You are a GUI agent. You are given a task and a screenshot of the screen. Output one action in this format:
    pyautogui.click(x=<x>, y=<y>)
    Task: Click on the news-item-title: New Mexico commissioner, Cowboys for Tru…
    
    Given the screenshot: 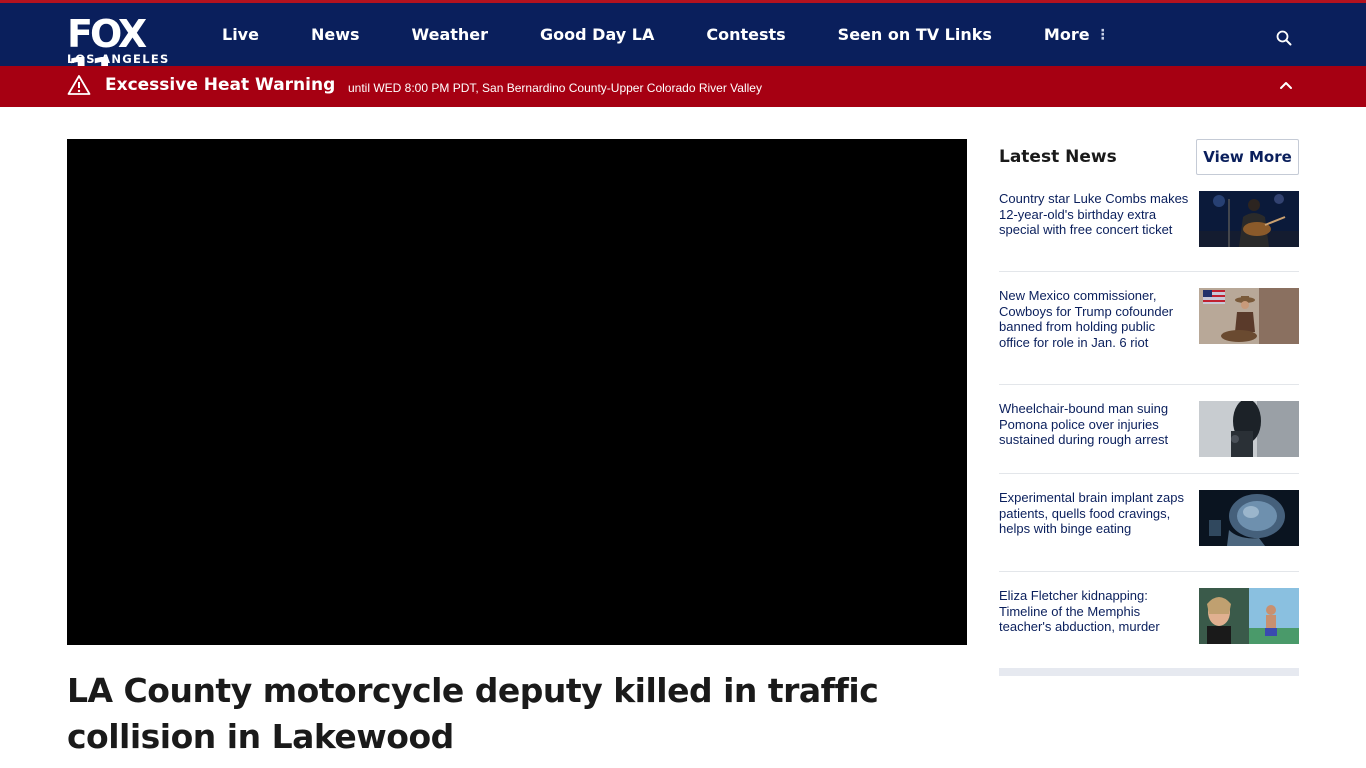 What is the action you would take?
    pyautogui.click(x=1094, y=319)
    